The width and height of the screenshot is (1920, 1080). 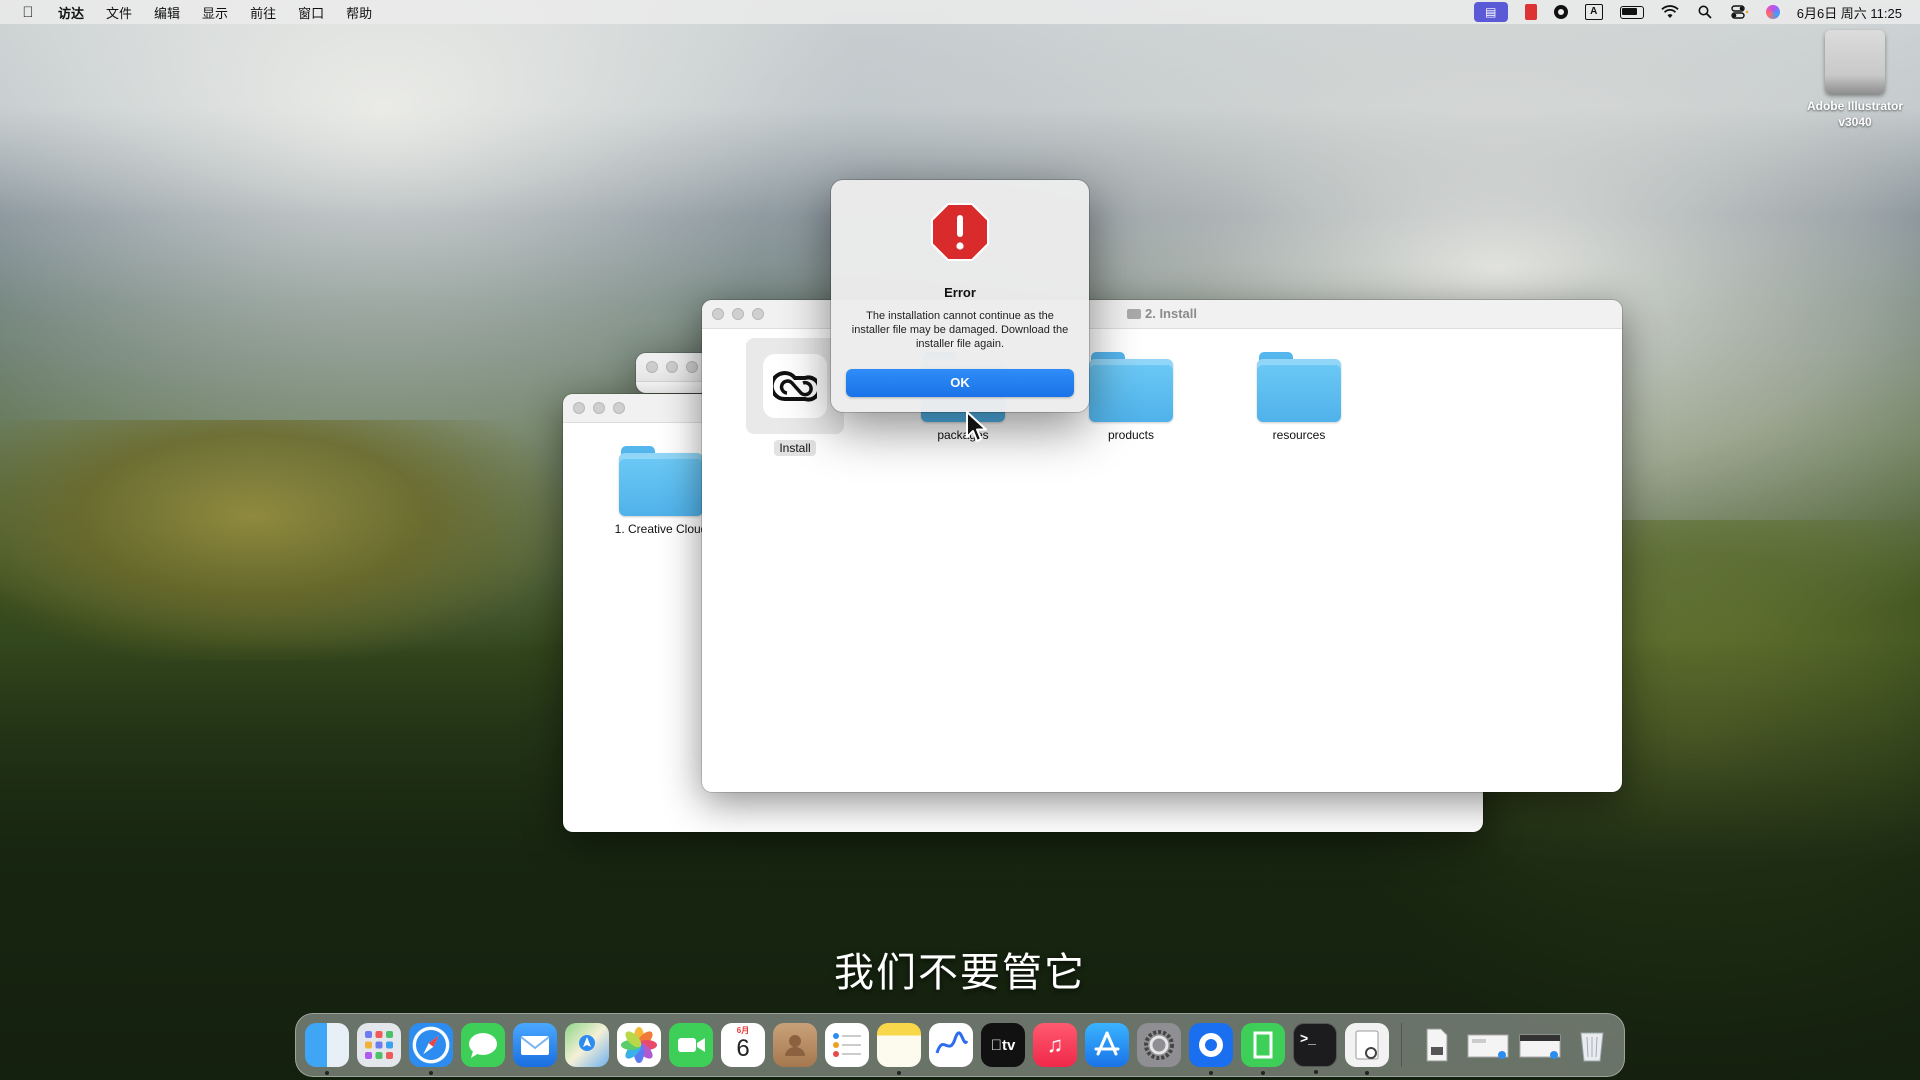 What do you see at coordinates (1263, 1049) in the screenshot?
I see `facetime-alt-icon` at bounding box center [1263, 1049].